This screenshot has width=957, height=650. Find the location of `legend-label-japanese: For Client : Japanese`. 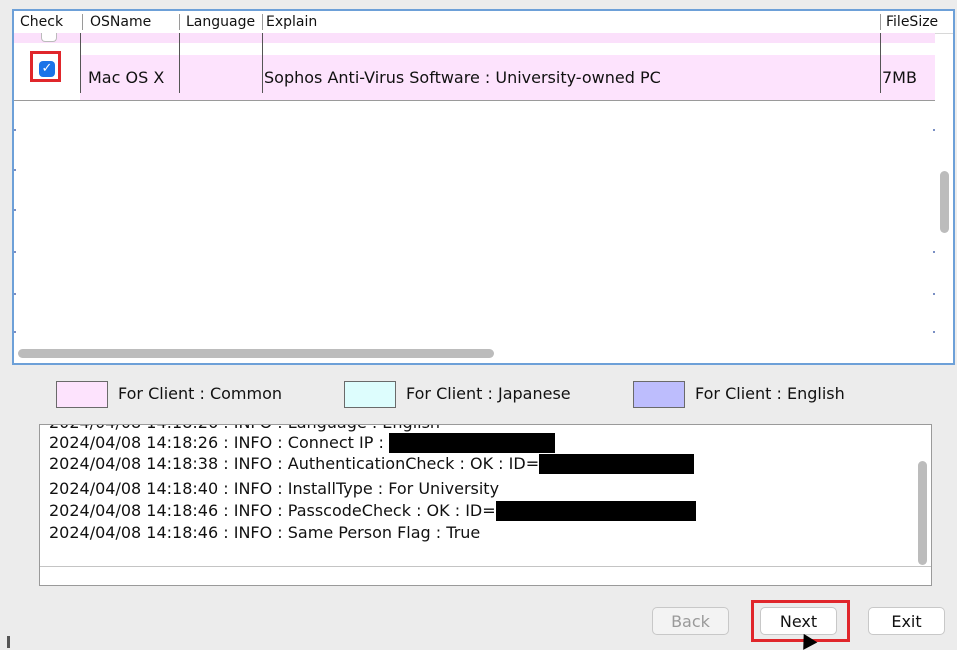

legend-label-japanese: For Client : Japanese is located at coordinates (488, 393).